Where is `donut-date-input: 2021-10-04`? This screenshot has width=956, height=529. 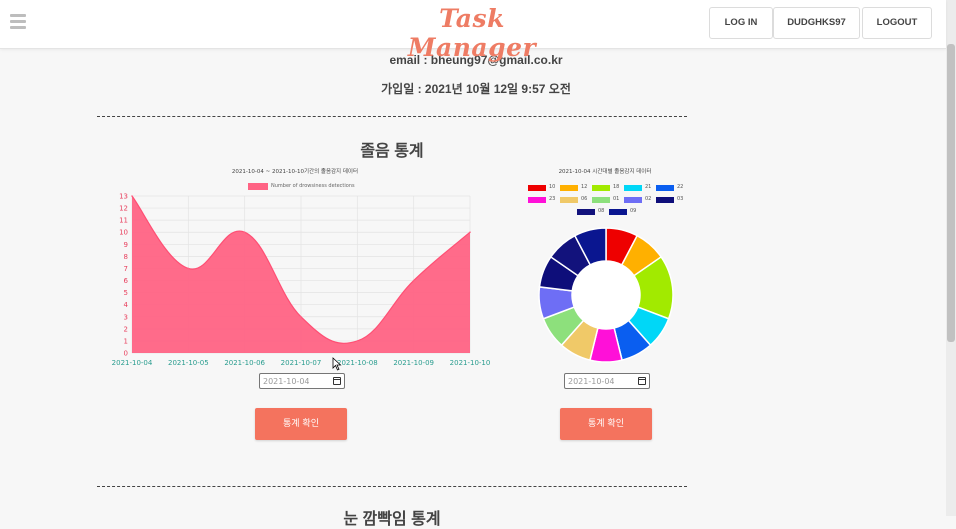
donut-date-input: 2021-10-04 is located at coordinates (607, 381).